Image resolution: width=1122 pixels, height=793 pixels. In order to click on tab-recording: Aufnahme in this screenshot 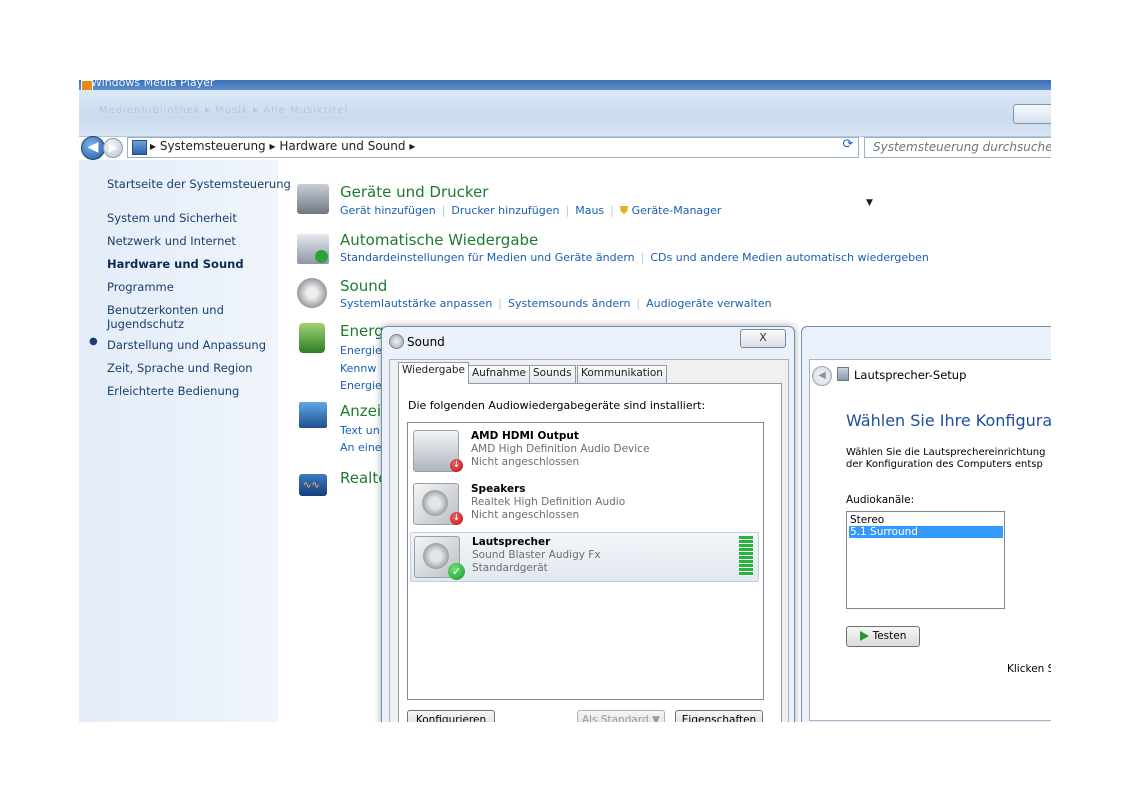, I will do `click(499, 374)`.